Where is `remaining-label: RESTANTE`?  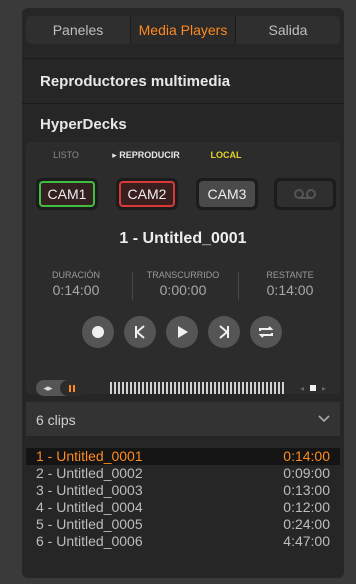 remaining-label: RESTANTE is located at coordinates (290, 275).